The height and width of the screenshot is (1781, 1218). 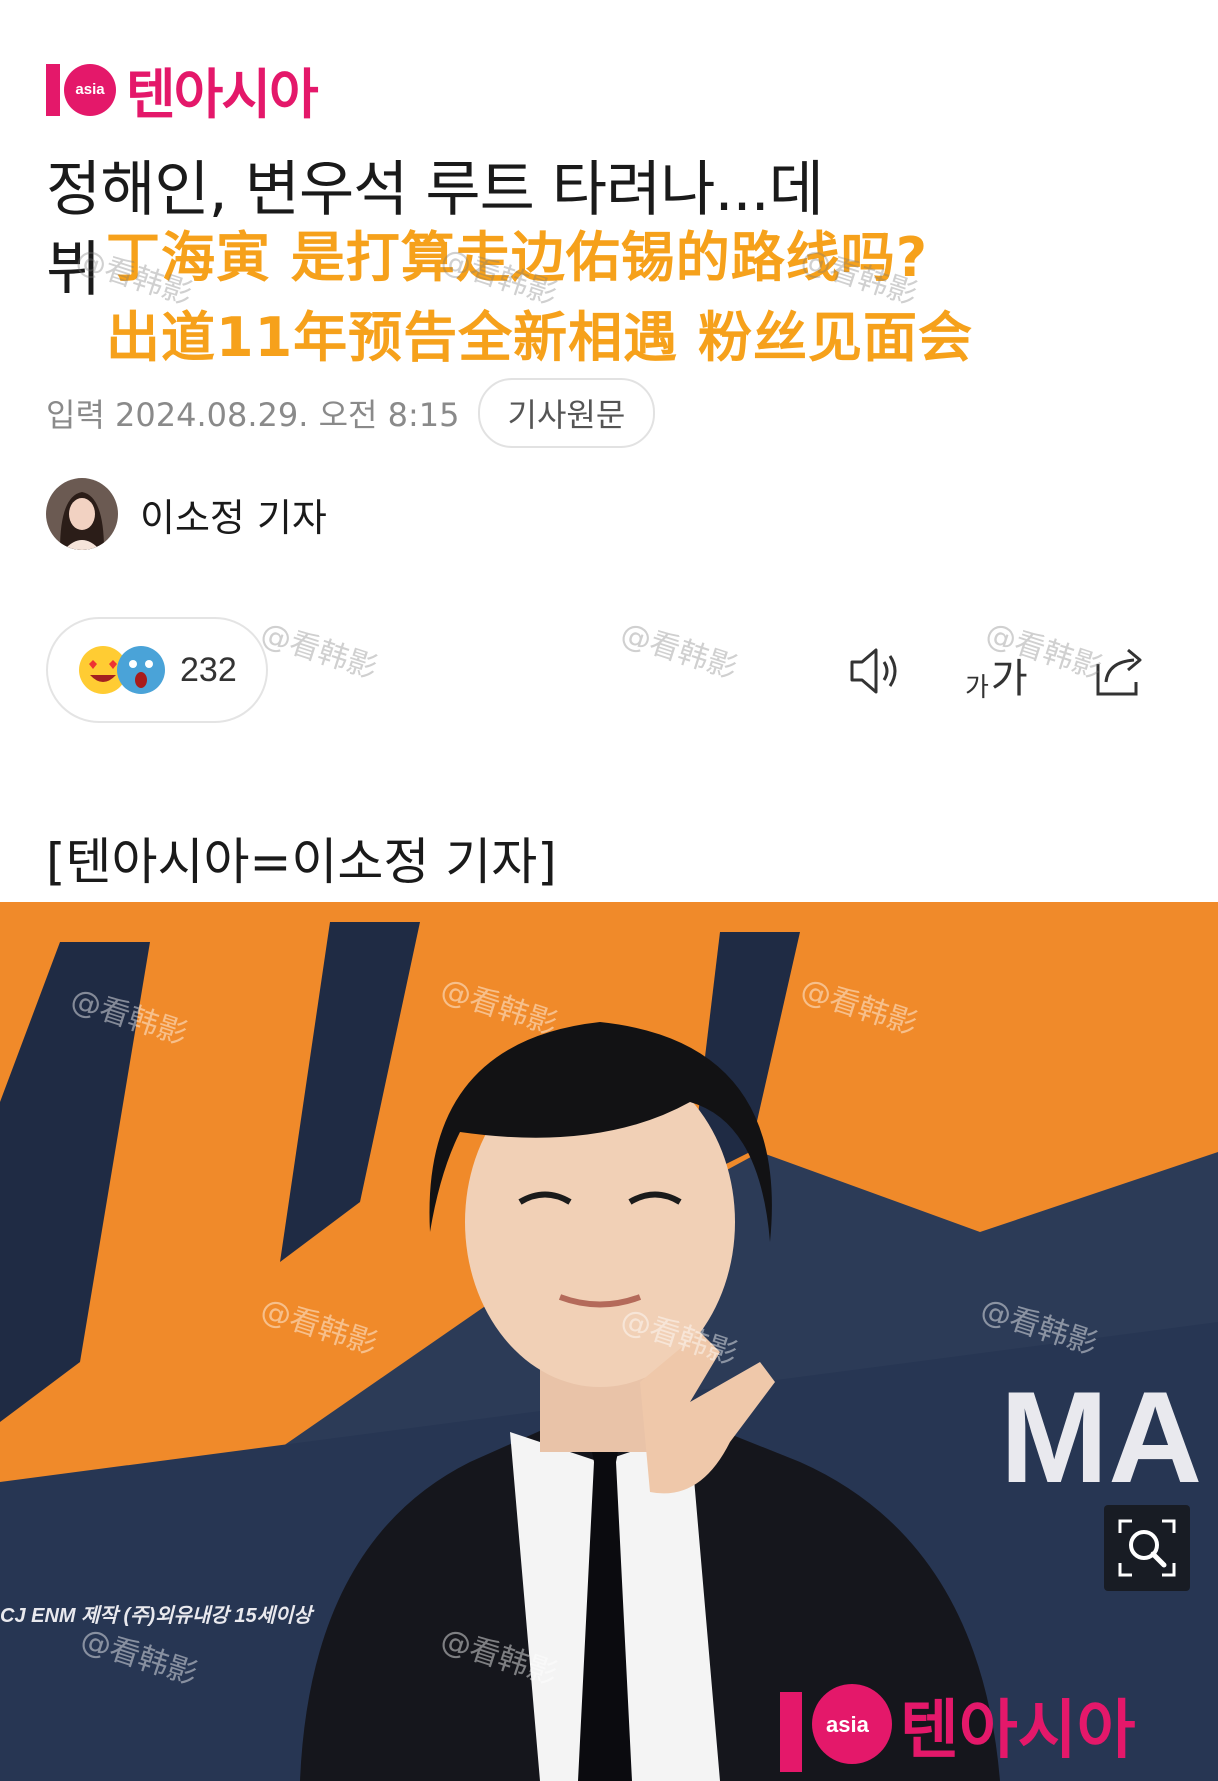 I want to click on photo-logo-badge: asia, so click(x=848, y=1724).